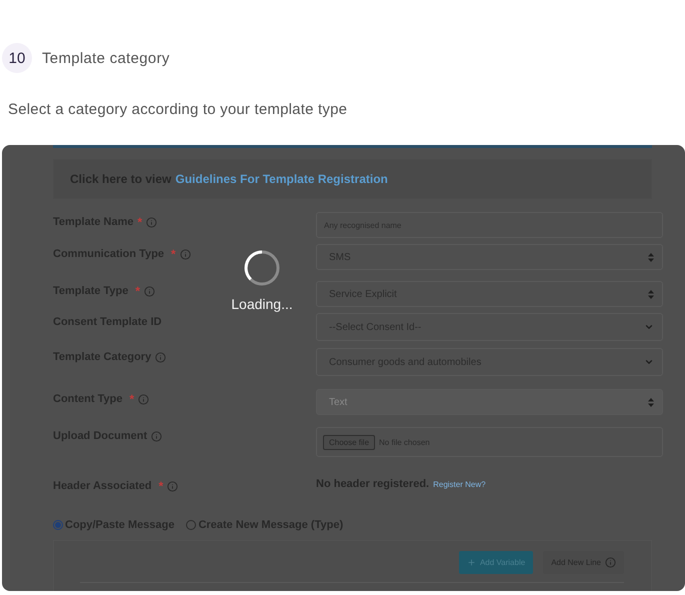  What do you see at coordinates (178, 109) in the screenshot?
I see `subtitle: Select a category according to your template type` at bounding box center [178, 109].